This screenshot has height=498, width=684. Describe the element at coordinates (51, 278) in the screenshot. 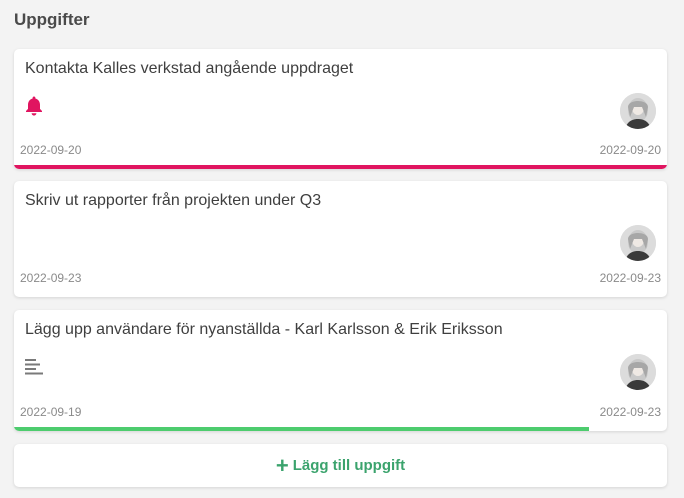

I see `task-start-date: 2022-09-23` at that location.